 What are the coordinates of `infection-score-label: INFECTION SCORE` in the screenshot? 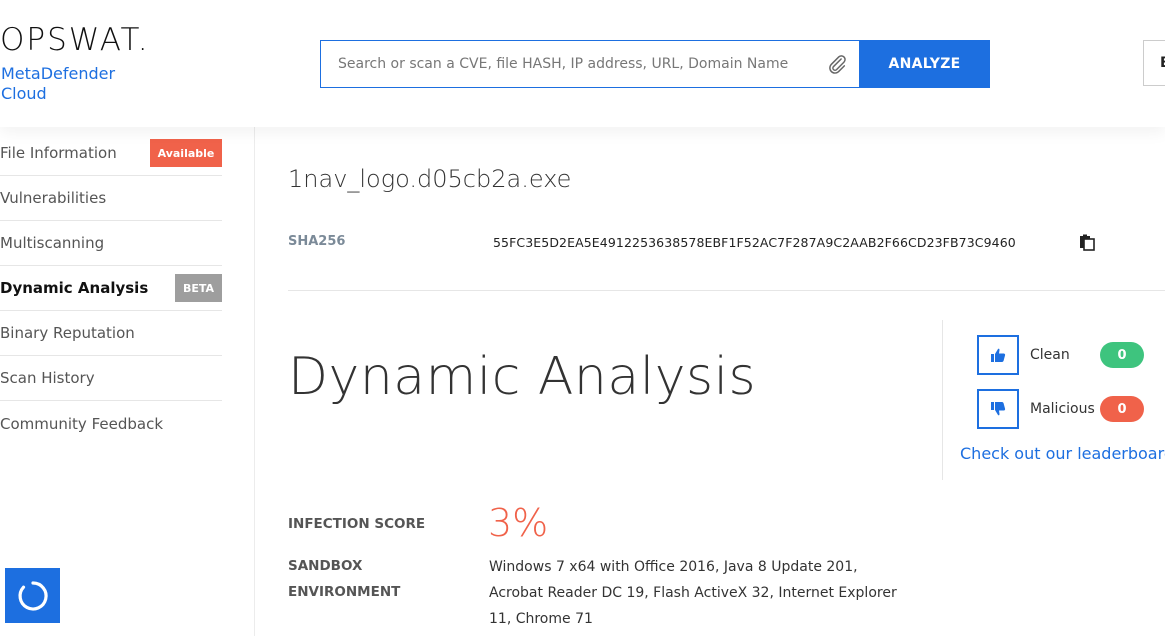 It's located at (357, 524).